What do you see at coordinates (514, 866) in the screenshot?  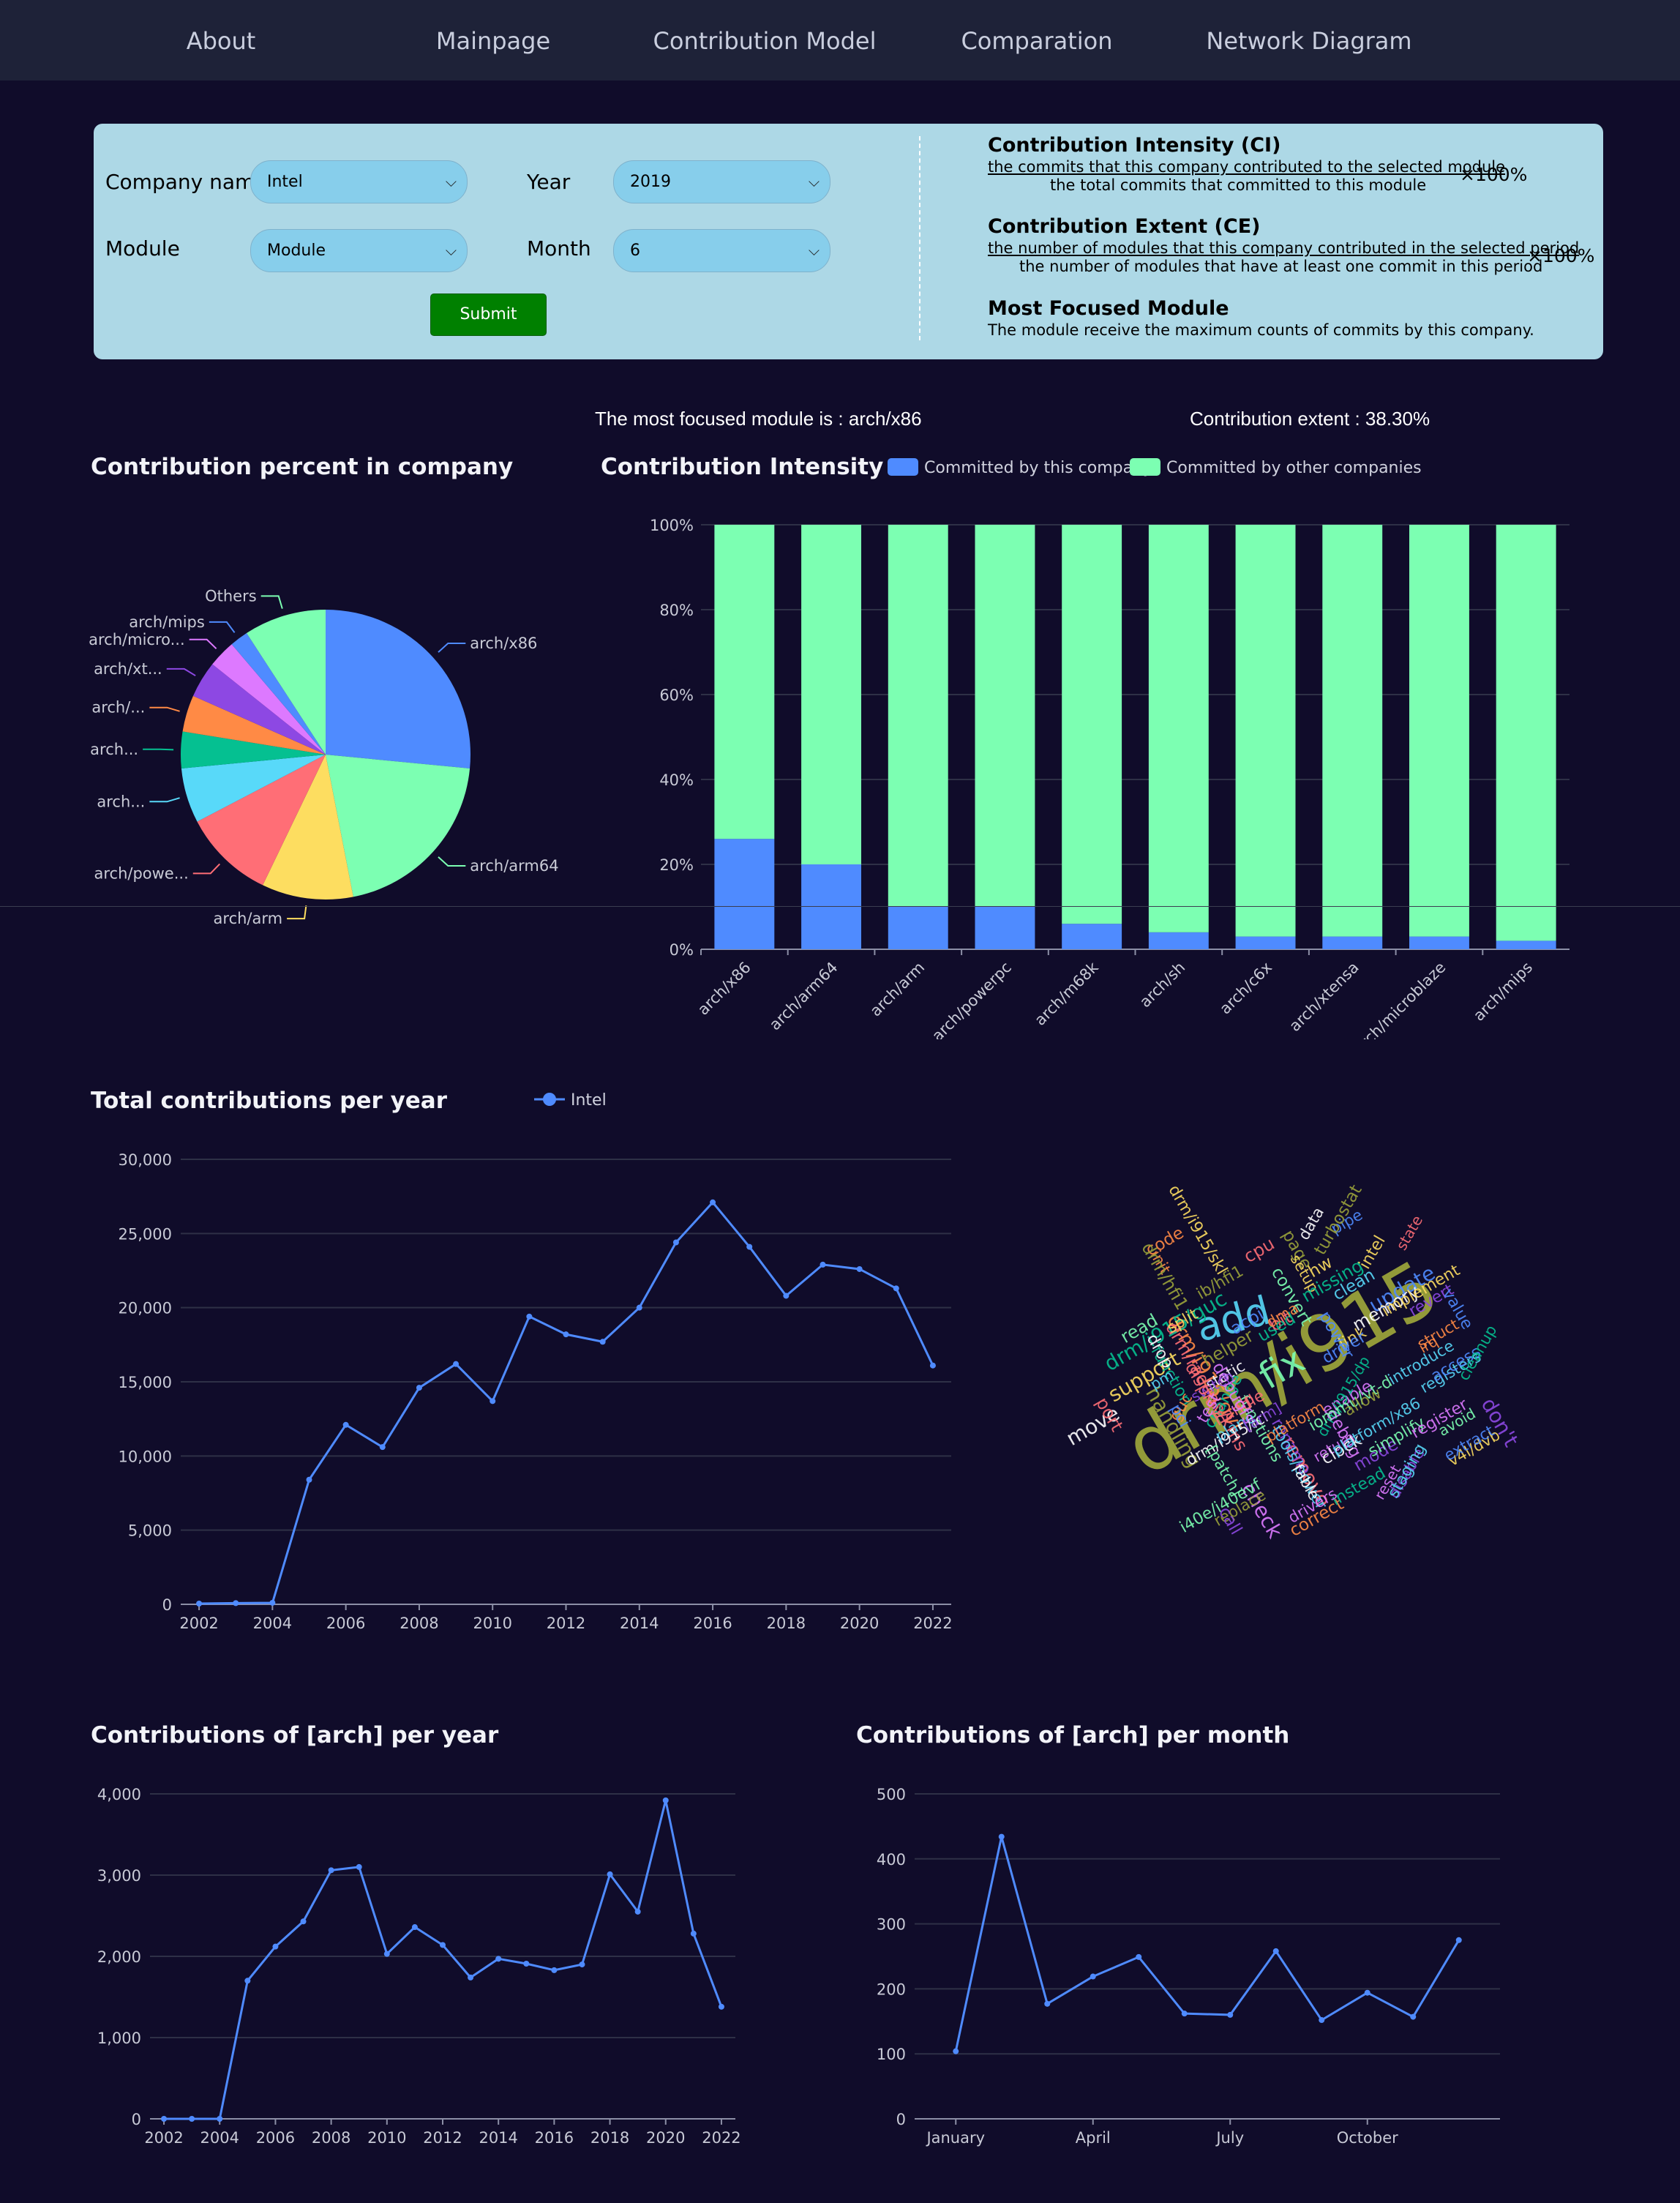 I see `pie-slice-label: arch/arm64` at bounding box center [514, 866].